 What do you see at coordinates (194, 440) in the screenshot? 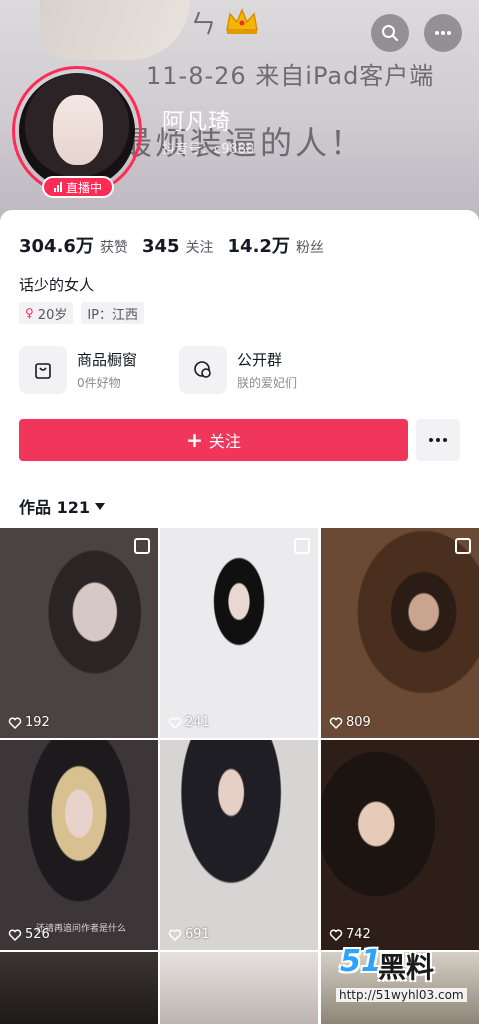
I see `plus-icon: +` at bounding box center [194, 440].